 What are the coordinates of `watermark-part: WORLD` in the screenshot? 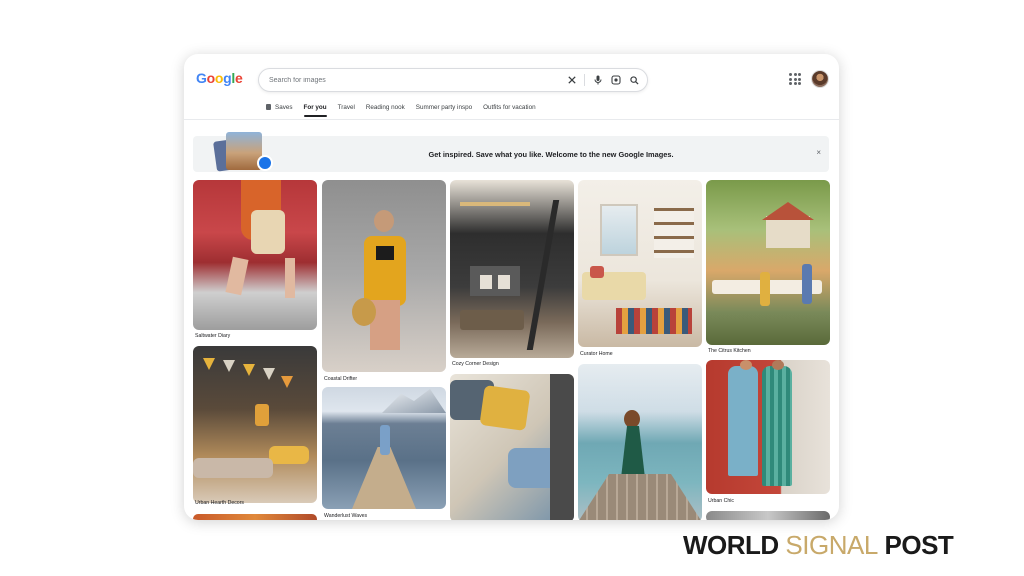 It's located at (734, 545).